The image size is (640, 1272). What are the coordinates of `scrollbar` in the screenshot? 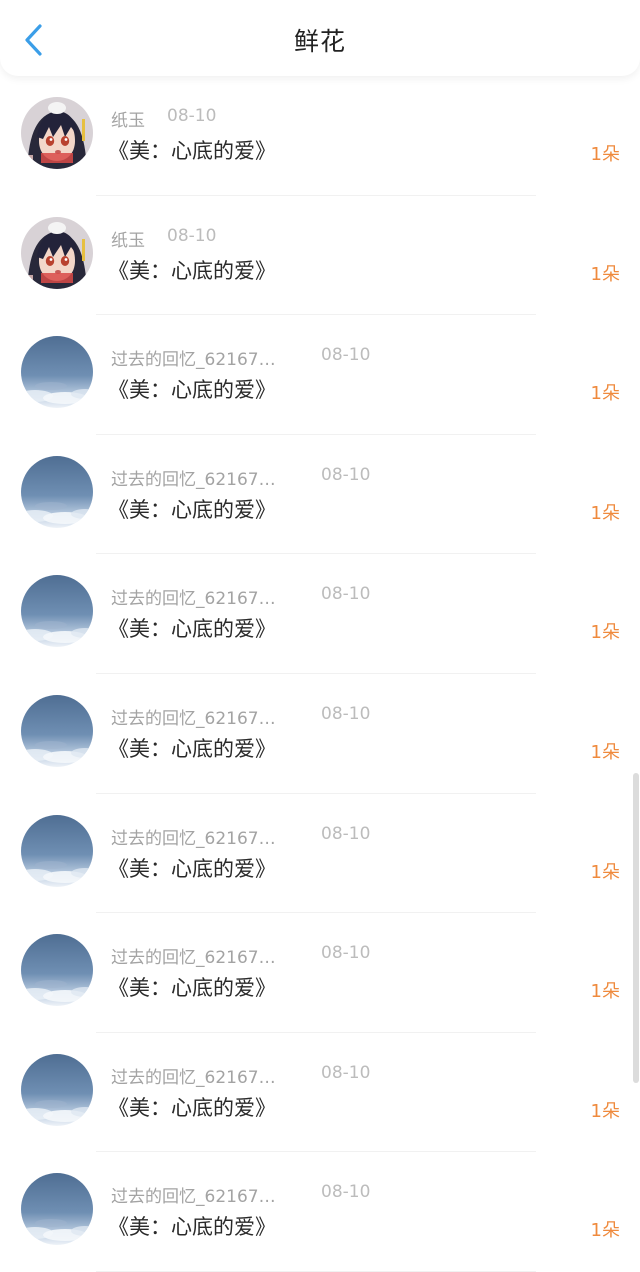 It's located at (636, 928).